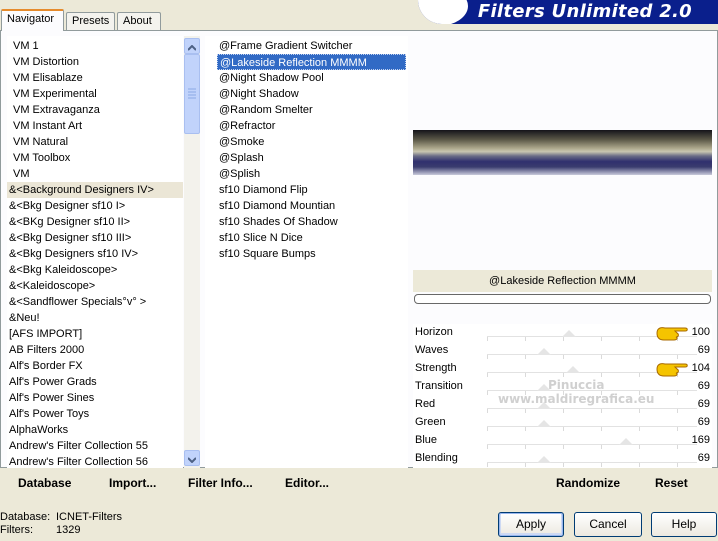  I want to click on category-item: &<Bkg Designer sf10 I>, so click(95, 206).